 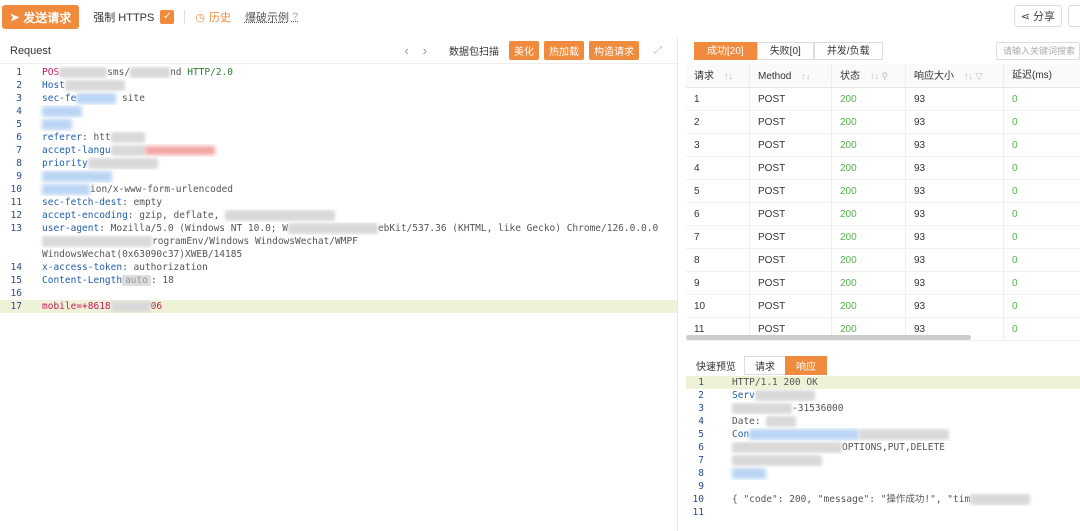 What do you see at coordinates (474, 50) in the screenshot?
I see `packet-scan-button: 数据包扫描` at bounding box center [474, 50].